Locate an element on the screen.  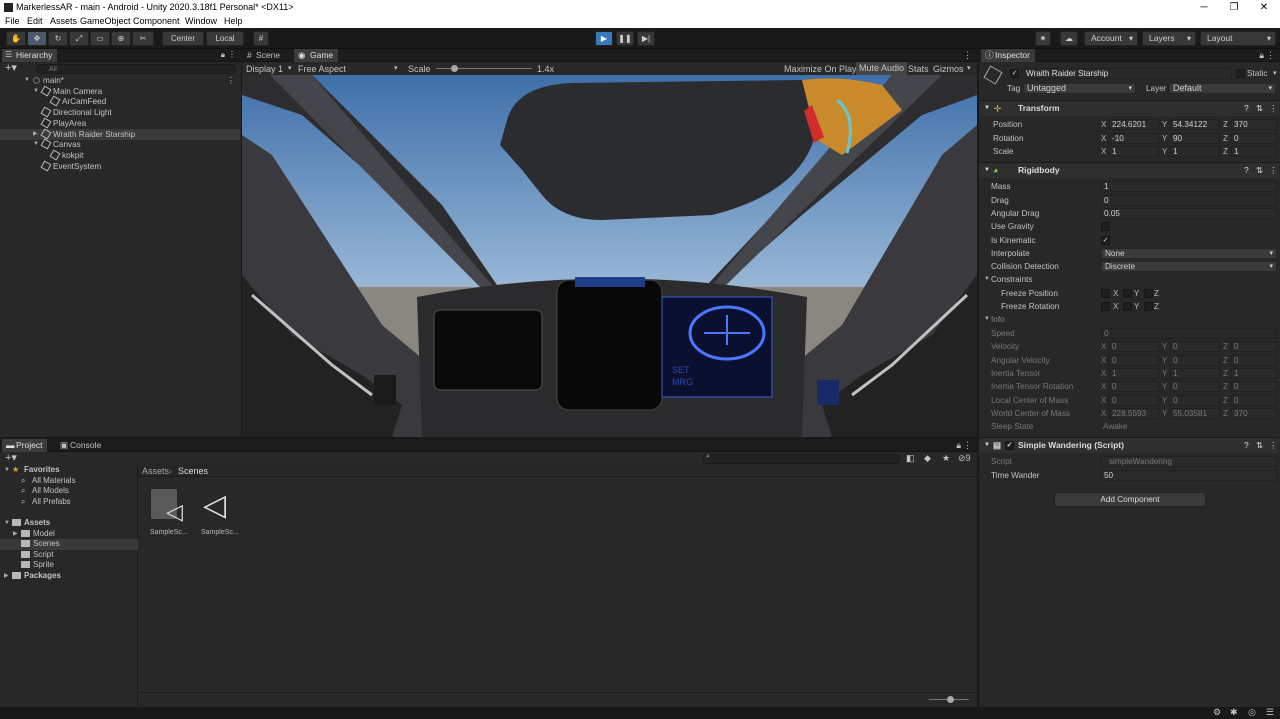
favorite-all-models: ⌕ All Models is located at coordinates (69, 491).